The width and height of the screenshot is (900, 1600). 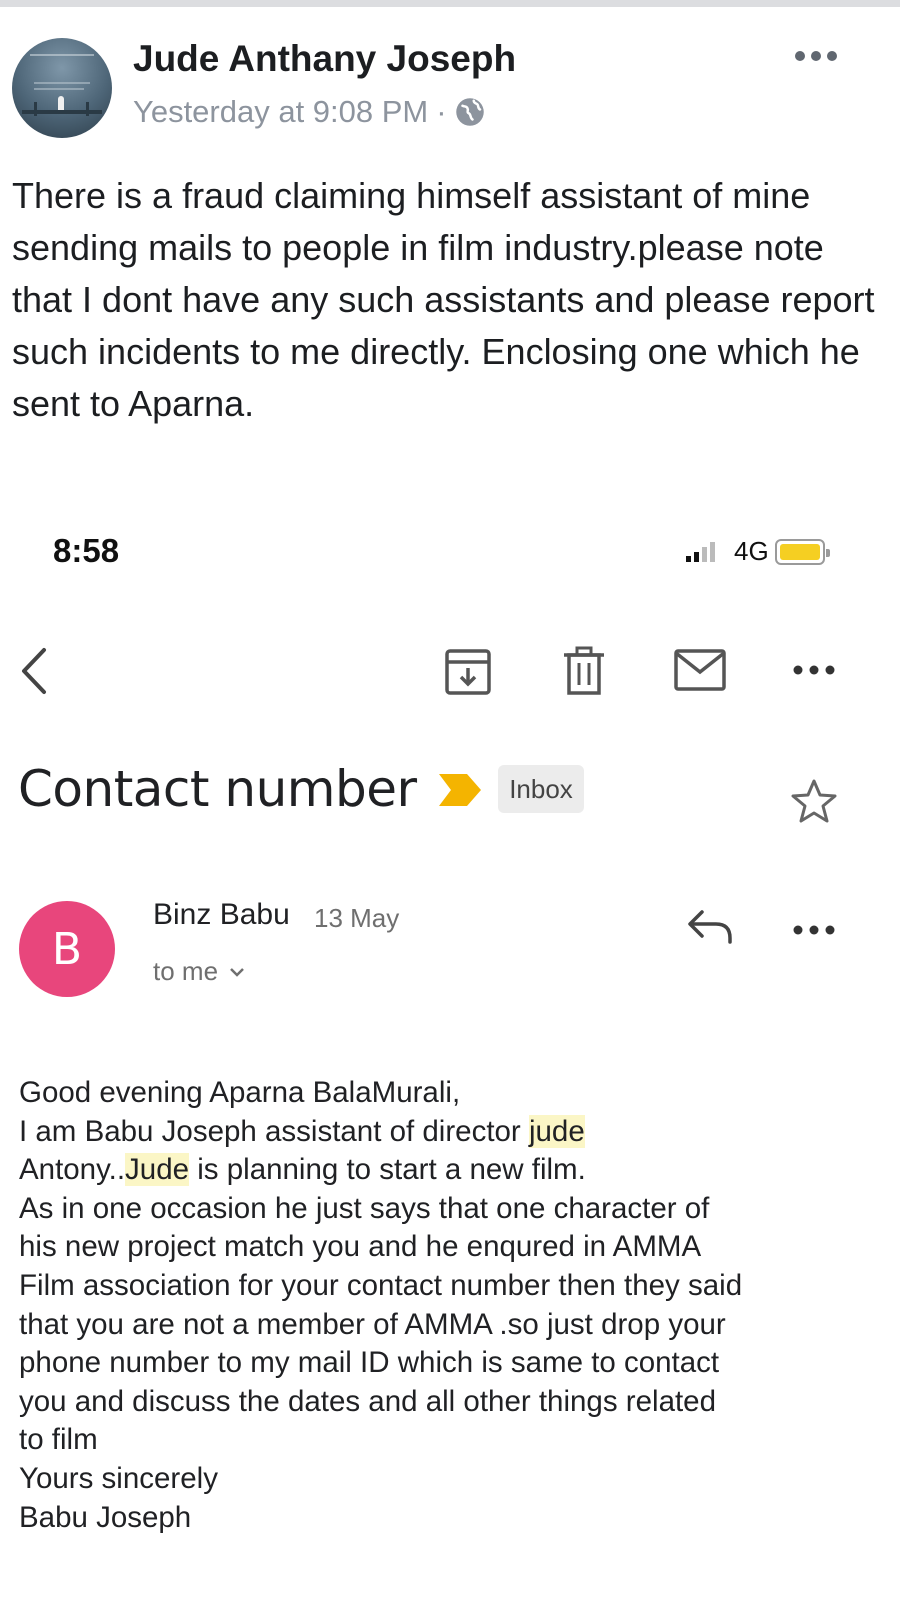 I want to click on body-line: I am Babu Joseph assistant of director, so click(x=274, y=1131).